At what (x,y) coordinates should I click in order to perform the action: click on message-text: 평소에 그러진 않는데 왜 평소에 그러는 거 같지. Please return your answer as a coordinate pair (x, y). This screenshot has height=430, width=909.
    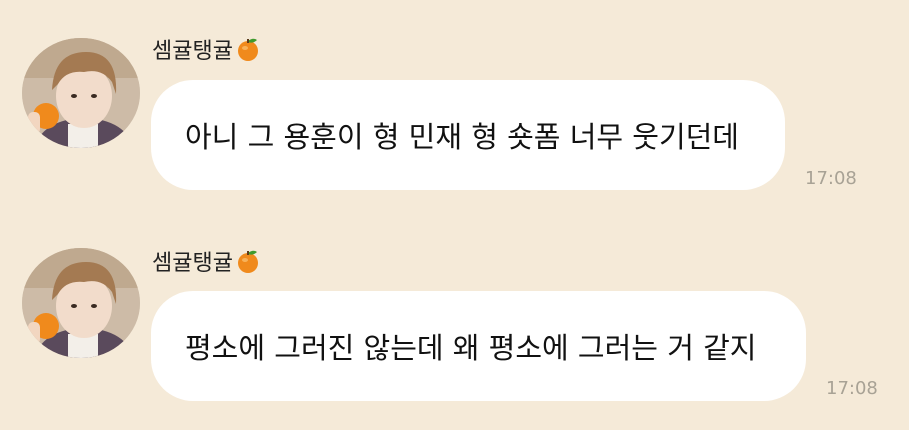
    Looking at the image, I should click on (471, 348).